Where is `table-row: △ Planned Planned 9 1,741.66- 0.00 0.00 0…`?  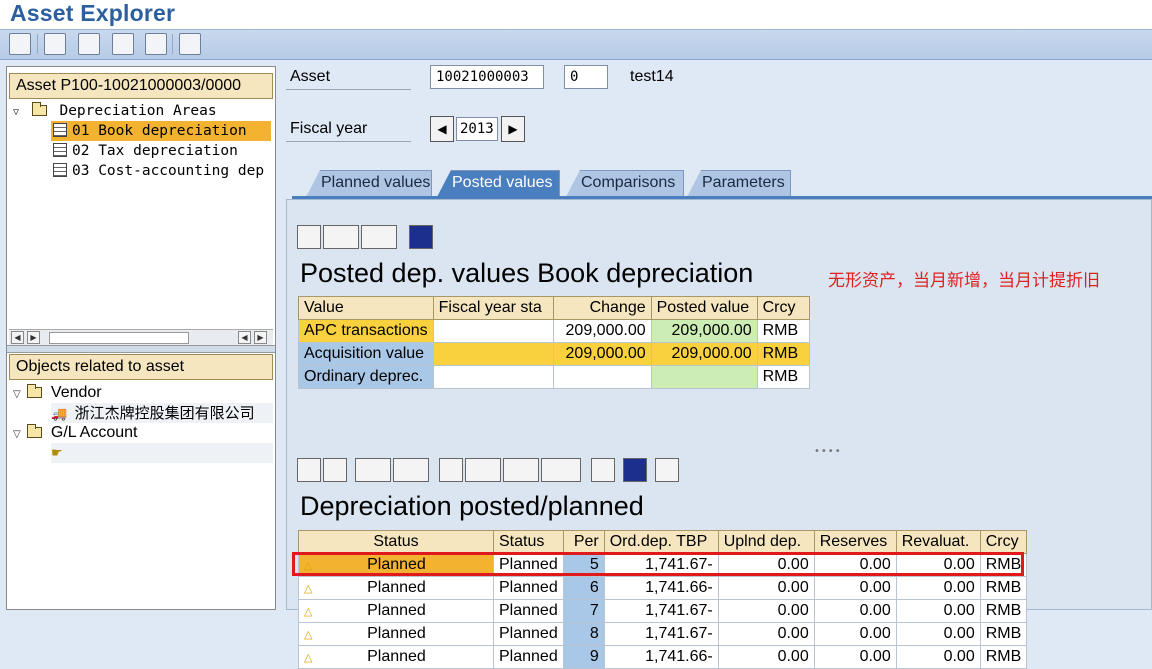
table-row: △ Planned Planned 9 1,741.66- 0.00 0.00 0… is located at coordinates (663, 657).